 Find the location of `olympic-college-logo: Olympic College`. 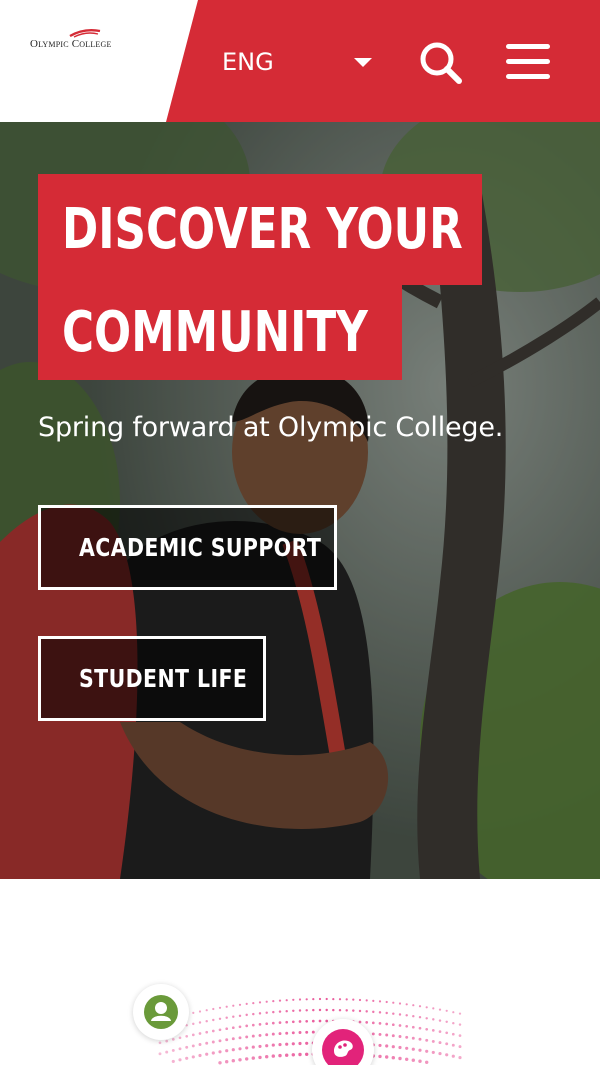

olympic-college-logo: Olympic College is located at coordinates (83, 43).